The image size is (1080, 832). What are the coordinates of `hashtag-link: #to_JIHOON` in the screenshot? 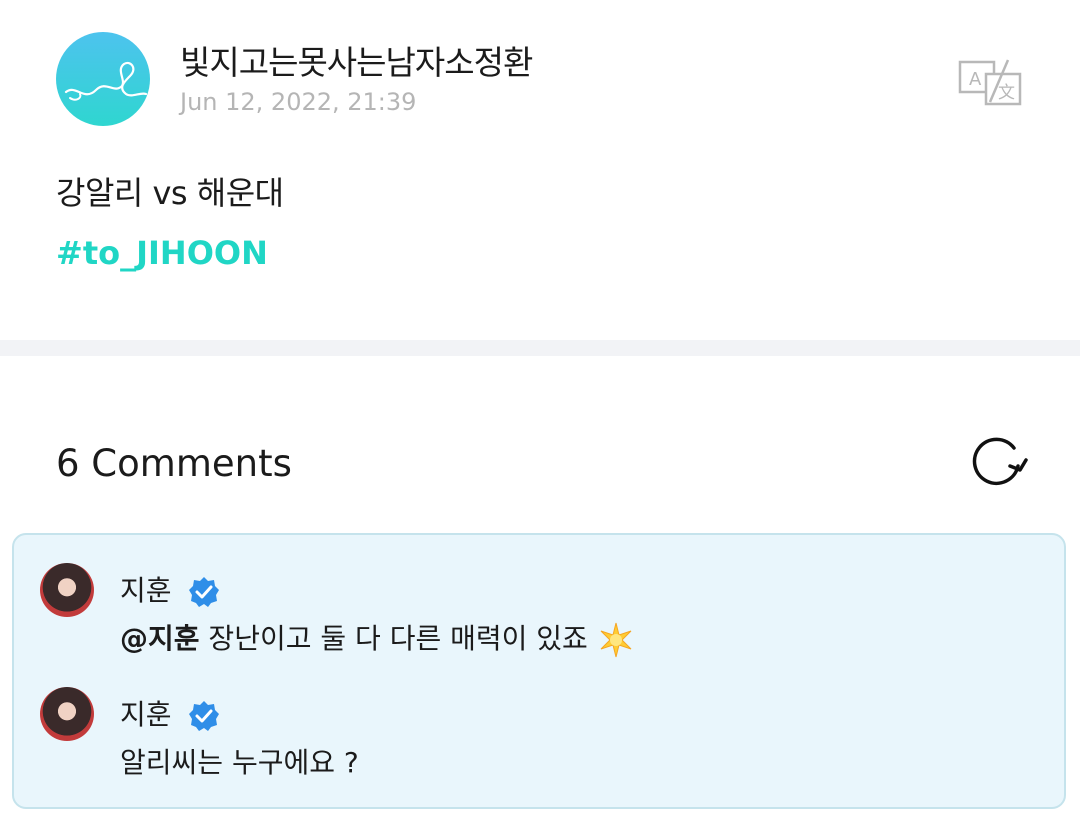 It's located at (170, 253).